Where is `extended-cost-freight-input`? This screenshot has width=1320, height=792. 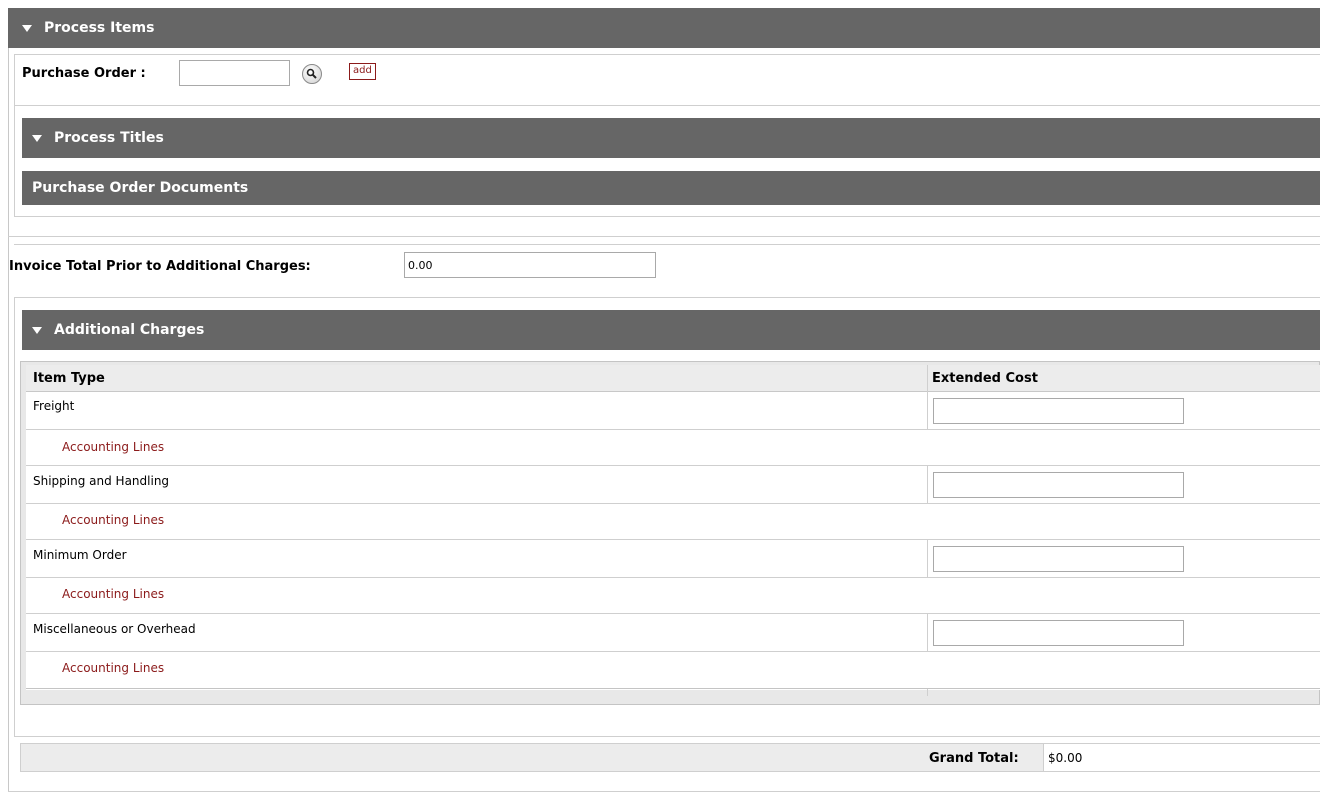 extended-cost-freight-input is located at coordinates (1058, 411).